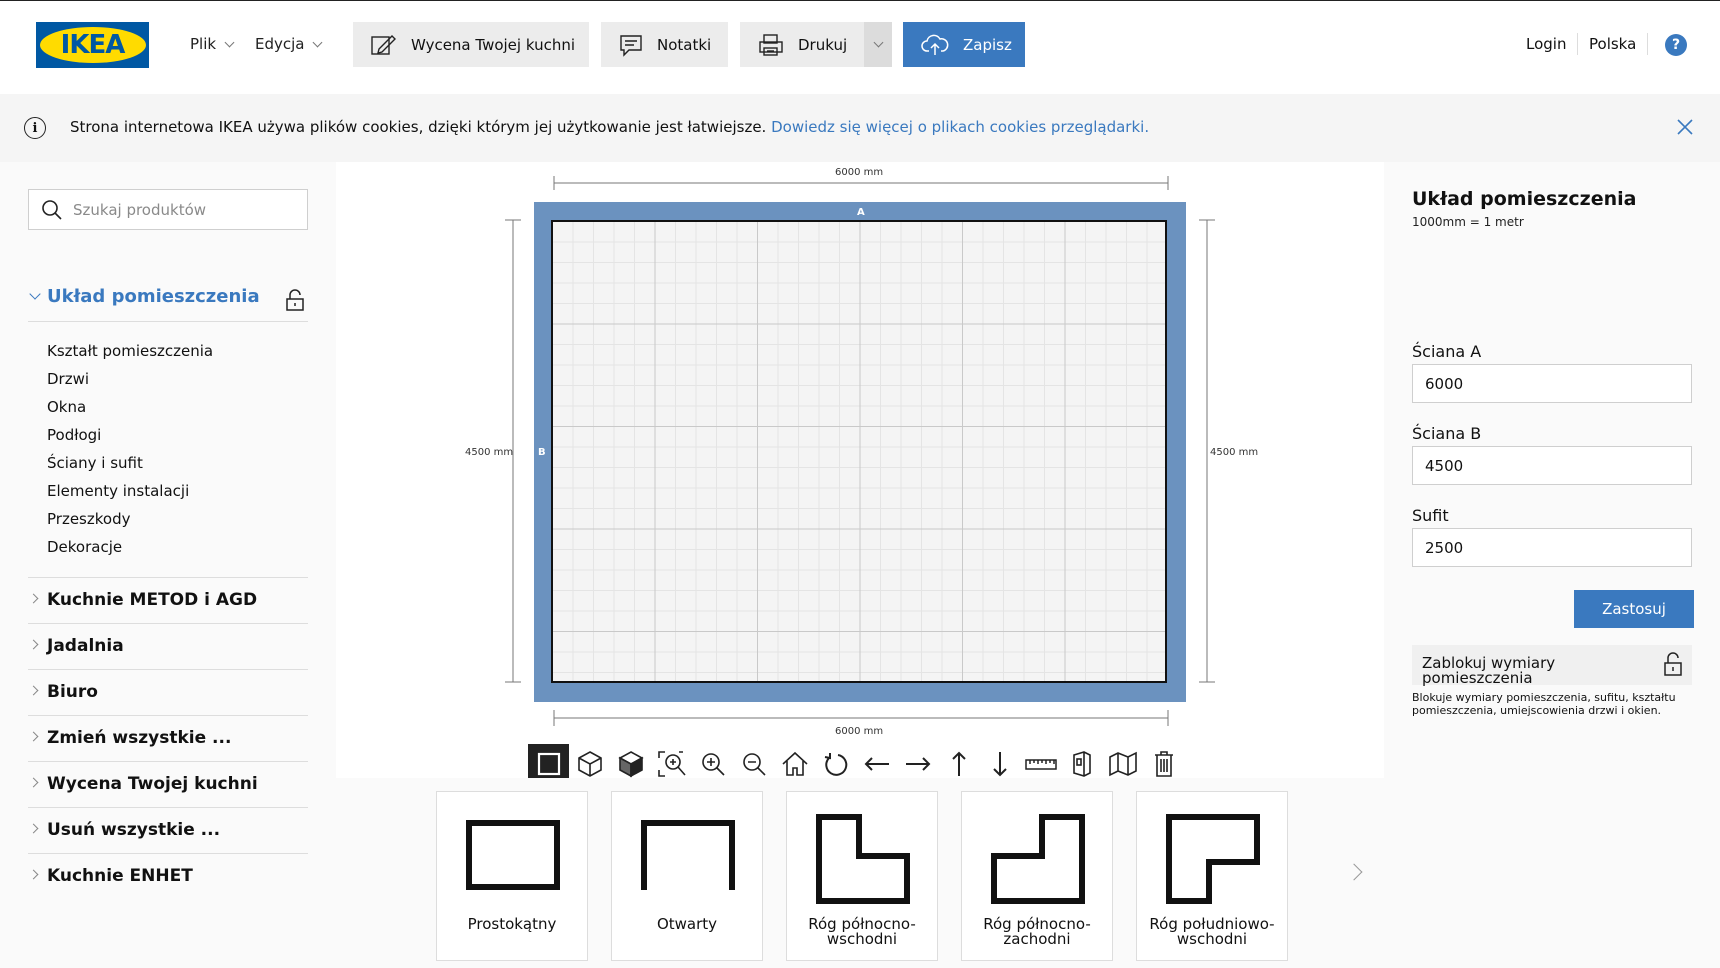 The height and width of the screenshot is (968, 1720). Describe the element at coordinates (630, 764) in the screenshot. I see `cube-solid-icon` at that location.